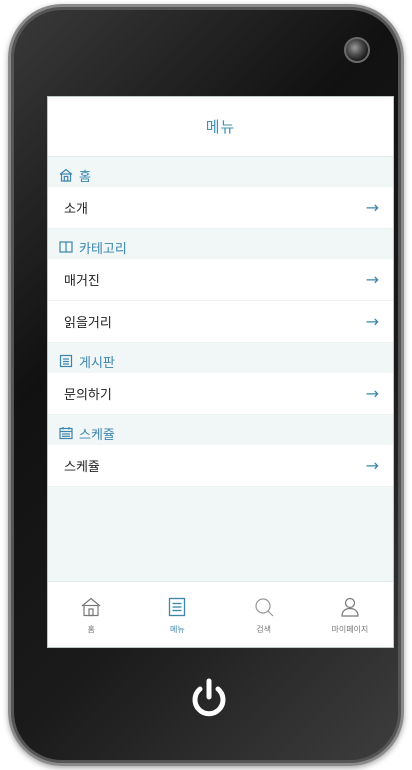 The width and height of the screenshot is (412, 770). Describe the element at coordinates (263, 629) in the screenshot. I see `tab-label: 검색` at that location.